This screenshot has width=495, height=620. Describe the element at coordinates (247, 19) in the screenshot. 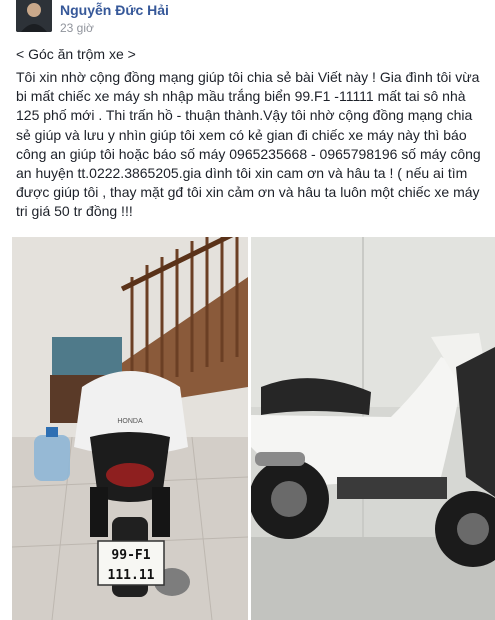

I see `post-header: Nguyễn Đức Hải 23 giờ` at that location.